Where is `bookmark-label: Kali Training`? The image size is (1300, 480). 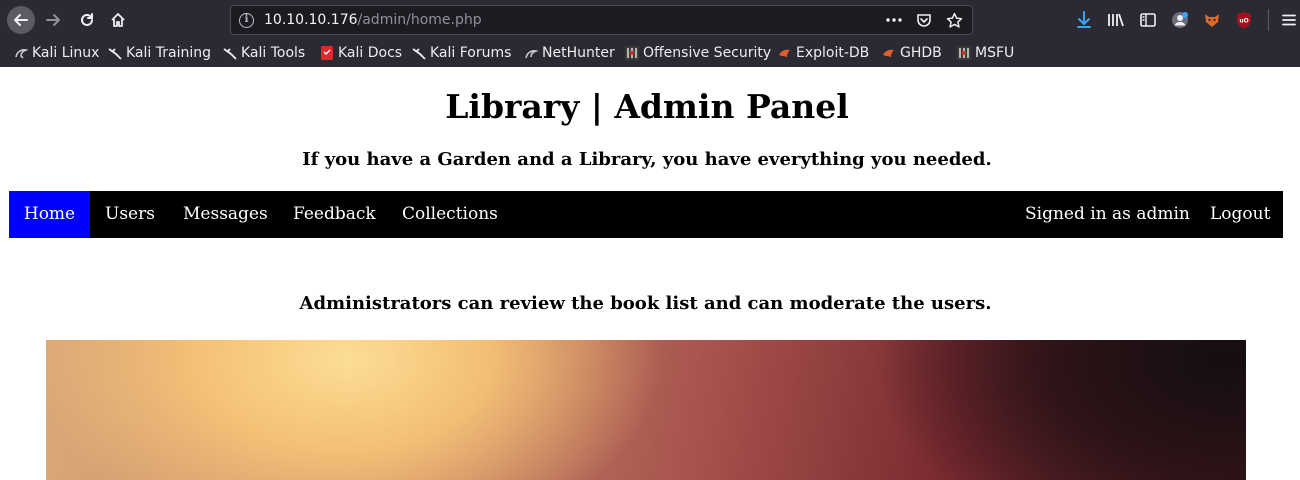 bookmark-label: Kali Training is located at coordinates (168, 53).